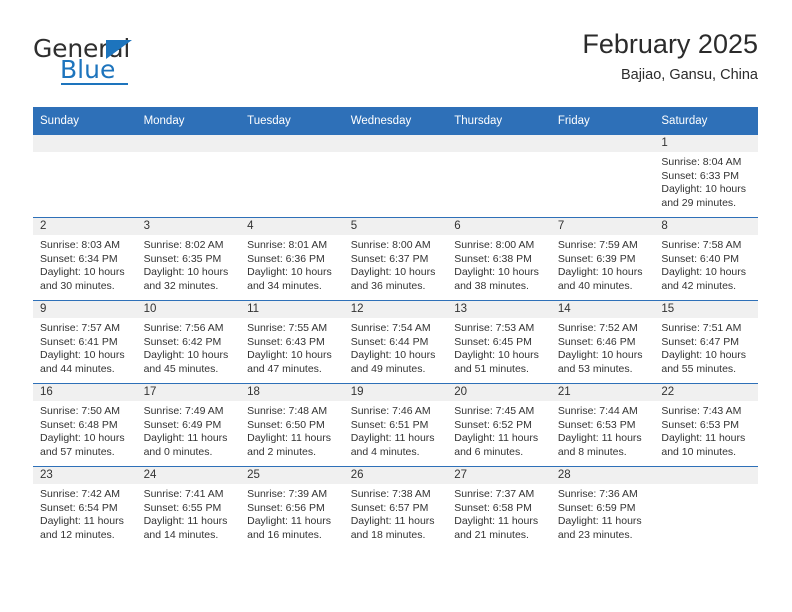 The image size is (792, 612). I want to click on daylight-text: Daylight: 11 hours and 14 minutes., so click(185, 528).